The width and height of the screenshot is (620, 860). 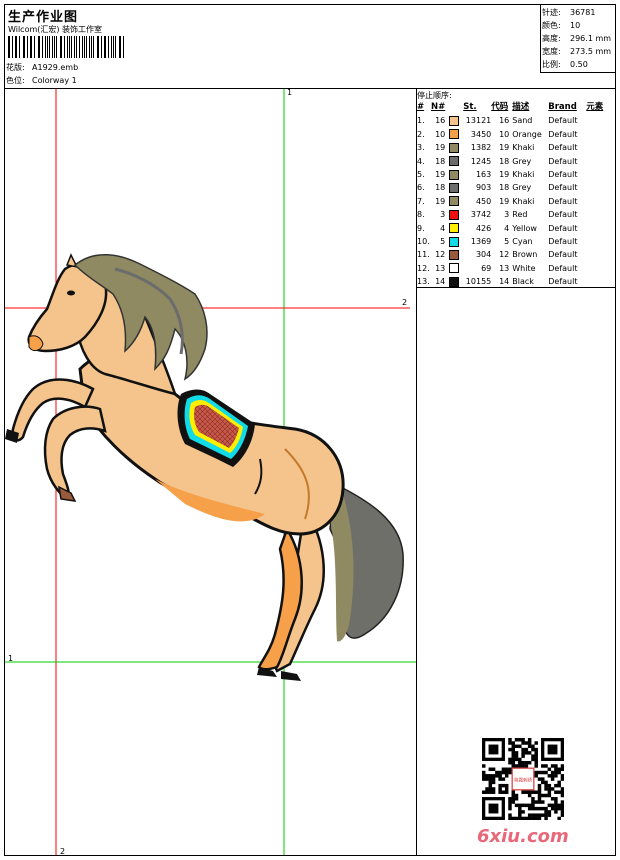 What do you see at coordinates (569, 12) in the screenshot?
I see `stat-stitches: 针迹: 36781` at bounding box center [569, 12].